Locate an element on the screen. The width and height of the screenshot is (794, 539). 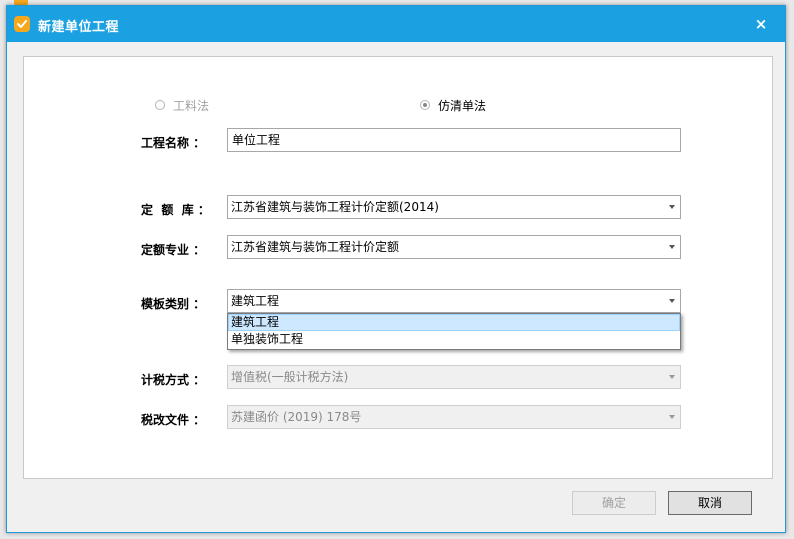
method-radio-material: 工料法 is located at coordinates (182, 105).